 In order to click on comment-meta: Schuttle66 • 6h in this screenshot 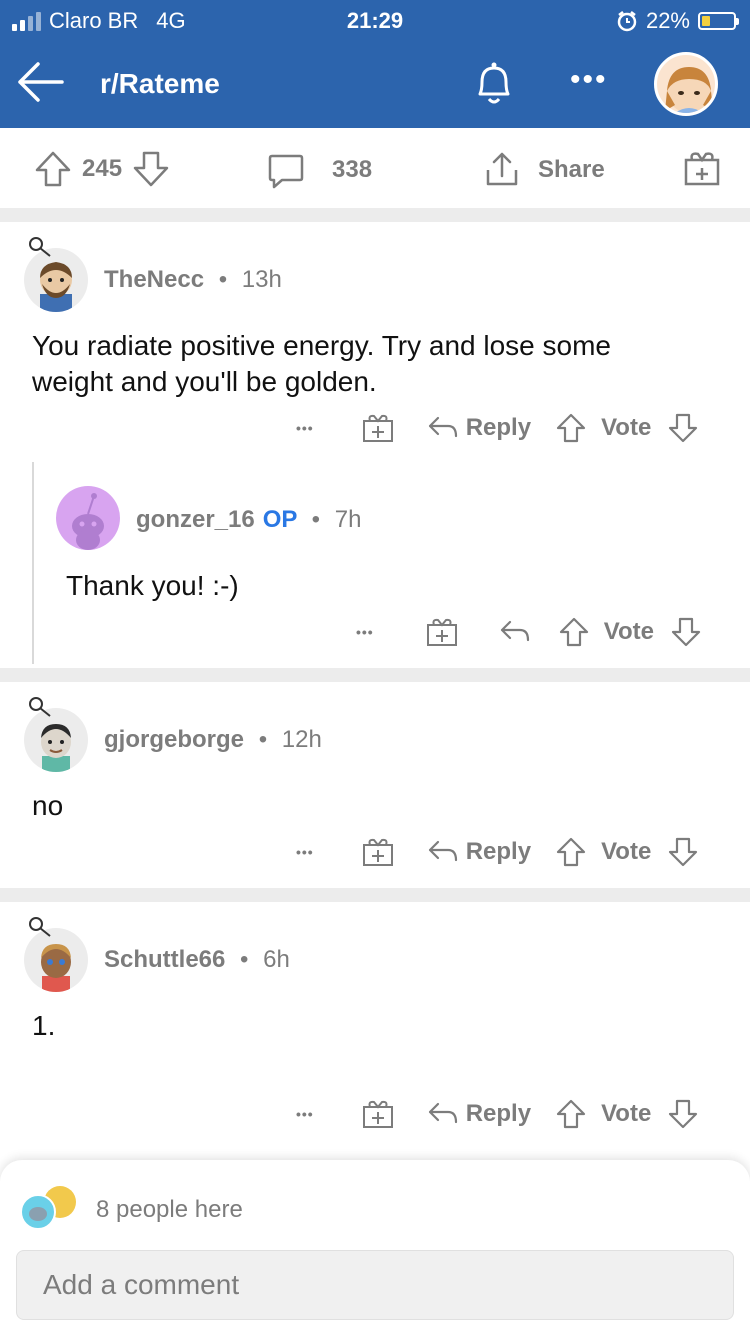, I will do `click(197, 960)`.